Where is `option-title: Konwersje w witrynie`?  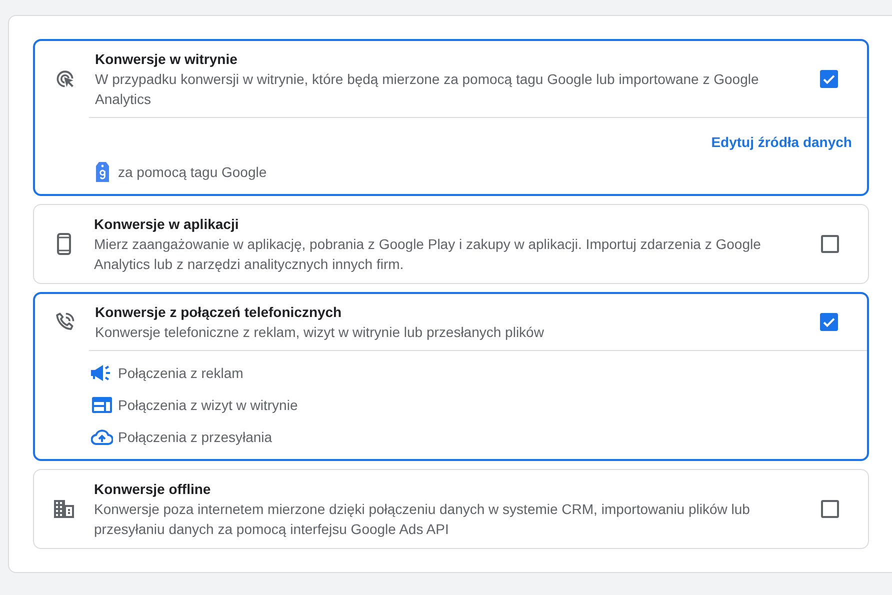 option-title: Konwersje w witrynie is located at coordinates (166, 59).